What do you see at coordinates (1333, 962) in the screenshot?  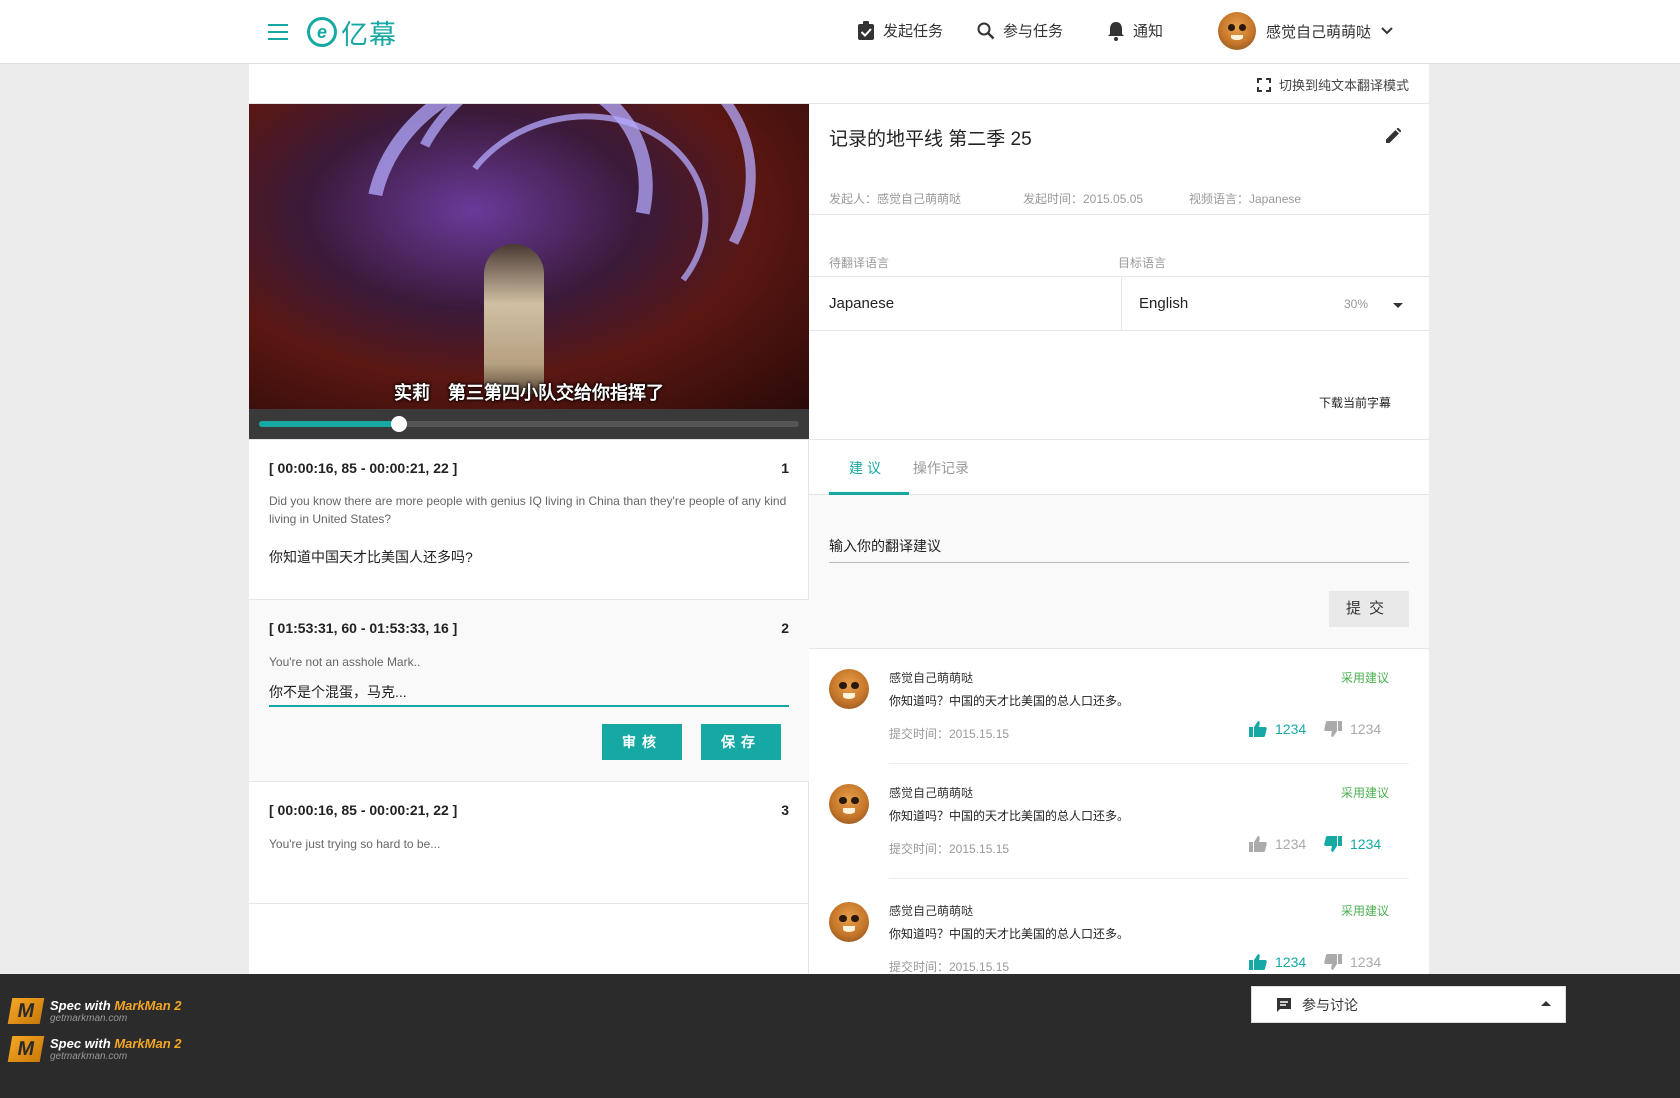 I see `thumb-down-icon` at bounding box center [1333, 962].